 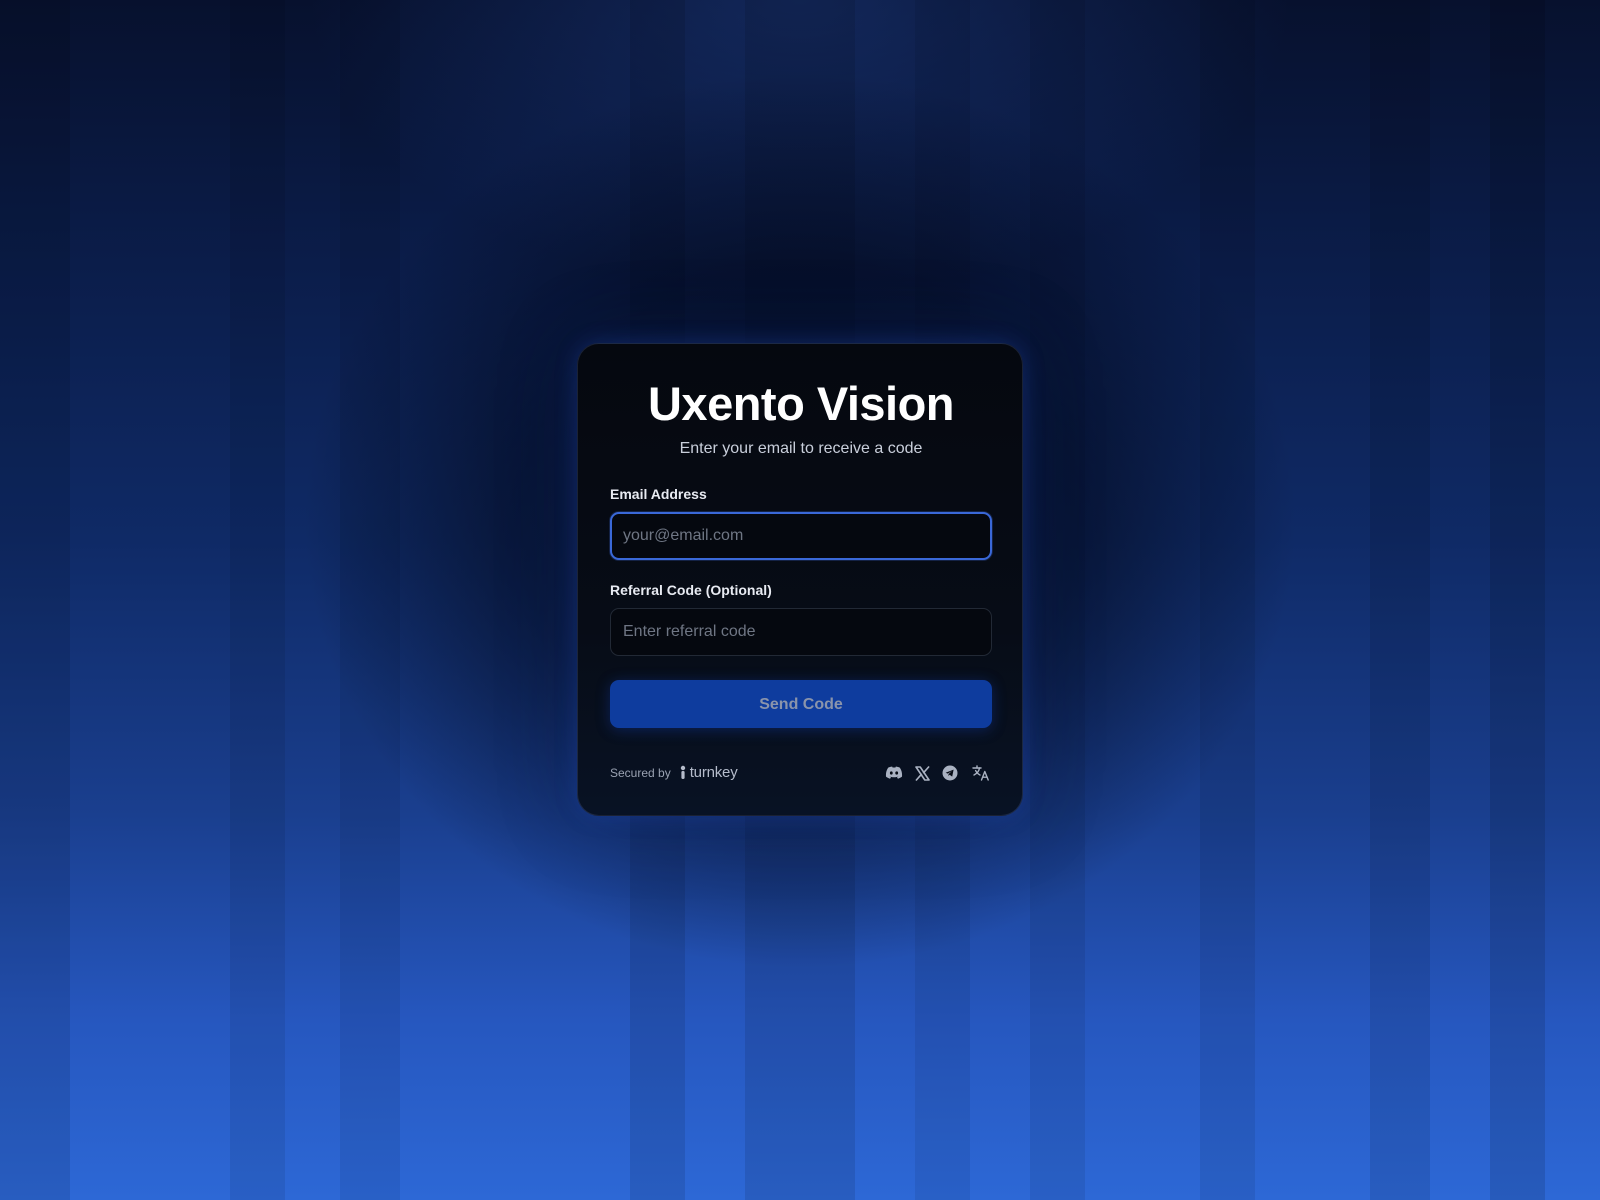 What do you see at coordinates (894, 773) in the screenshot?
I see `discord-icon` at bounding box center [894, 773].